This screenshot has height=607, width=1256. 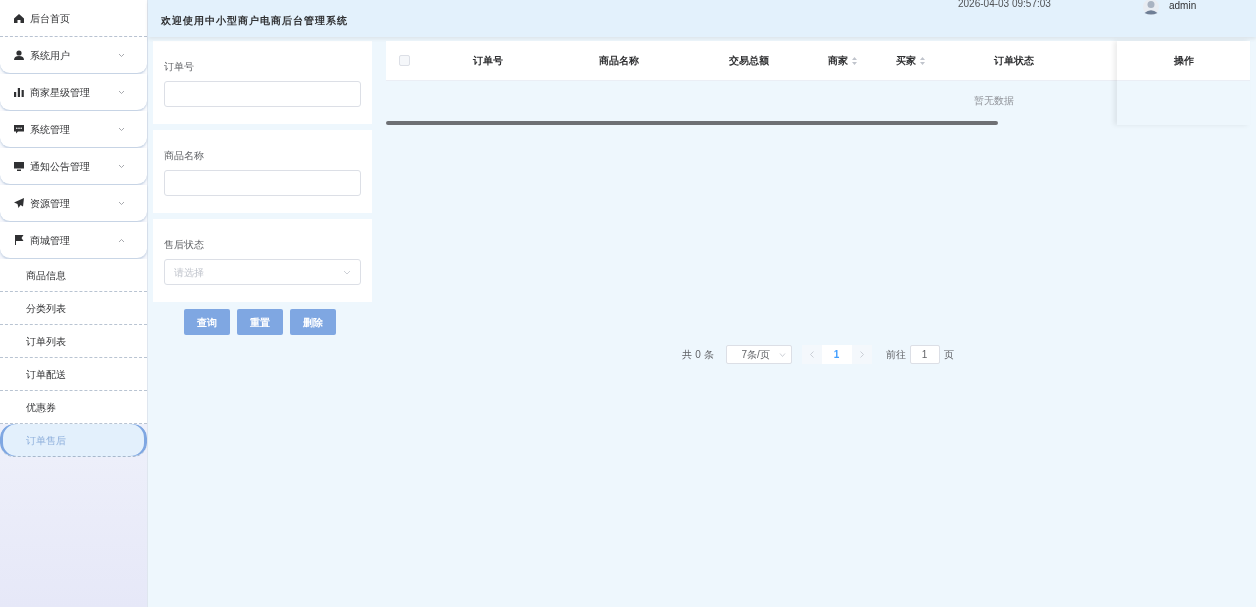 What do you see at coordinates (811, 354) in the screenshot?
I see `chevron-left-icon` at bounding box center [811, 354].